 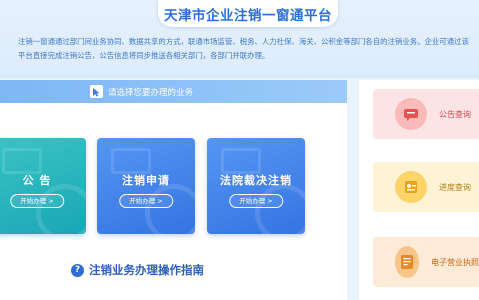 I want to click on sidebar-item-announcement-query: 公告查询, so click(x=426, y=114).